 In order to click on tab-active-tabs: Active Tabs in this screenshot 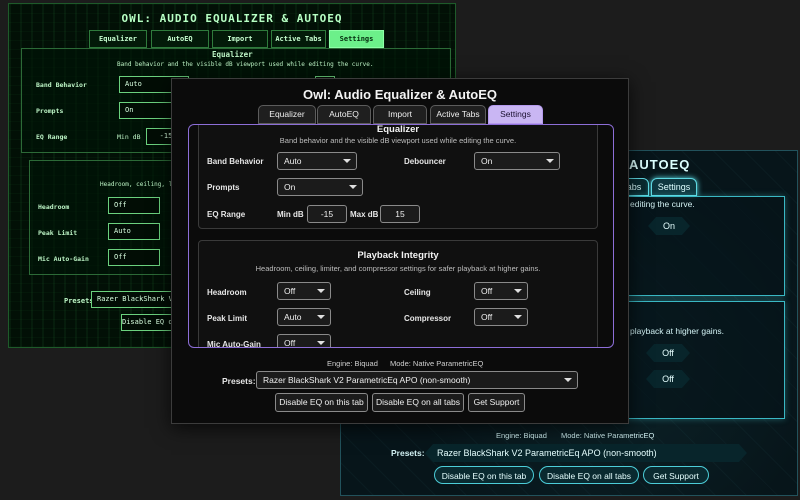, I will do `click(458, 114)`.